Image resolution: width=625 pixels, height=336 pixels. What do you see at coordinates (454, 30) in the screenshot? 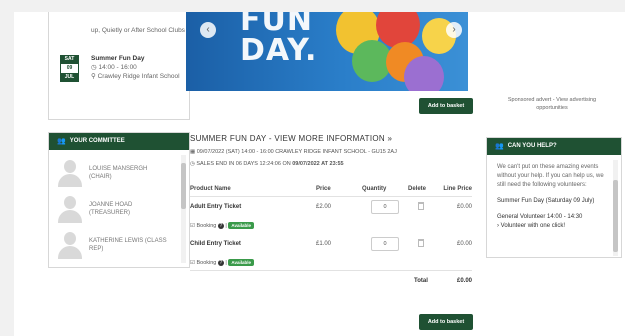
I see `carousel-next-button: ›` at bounding box center [454, 30].